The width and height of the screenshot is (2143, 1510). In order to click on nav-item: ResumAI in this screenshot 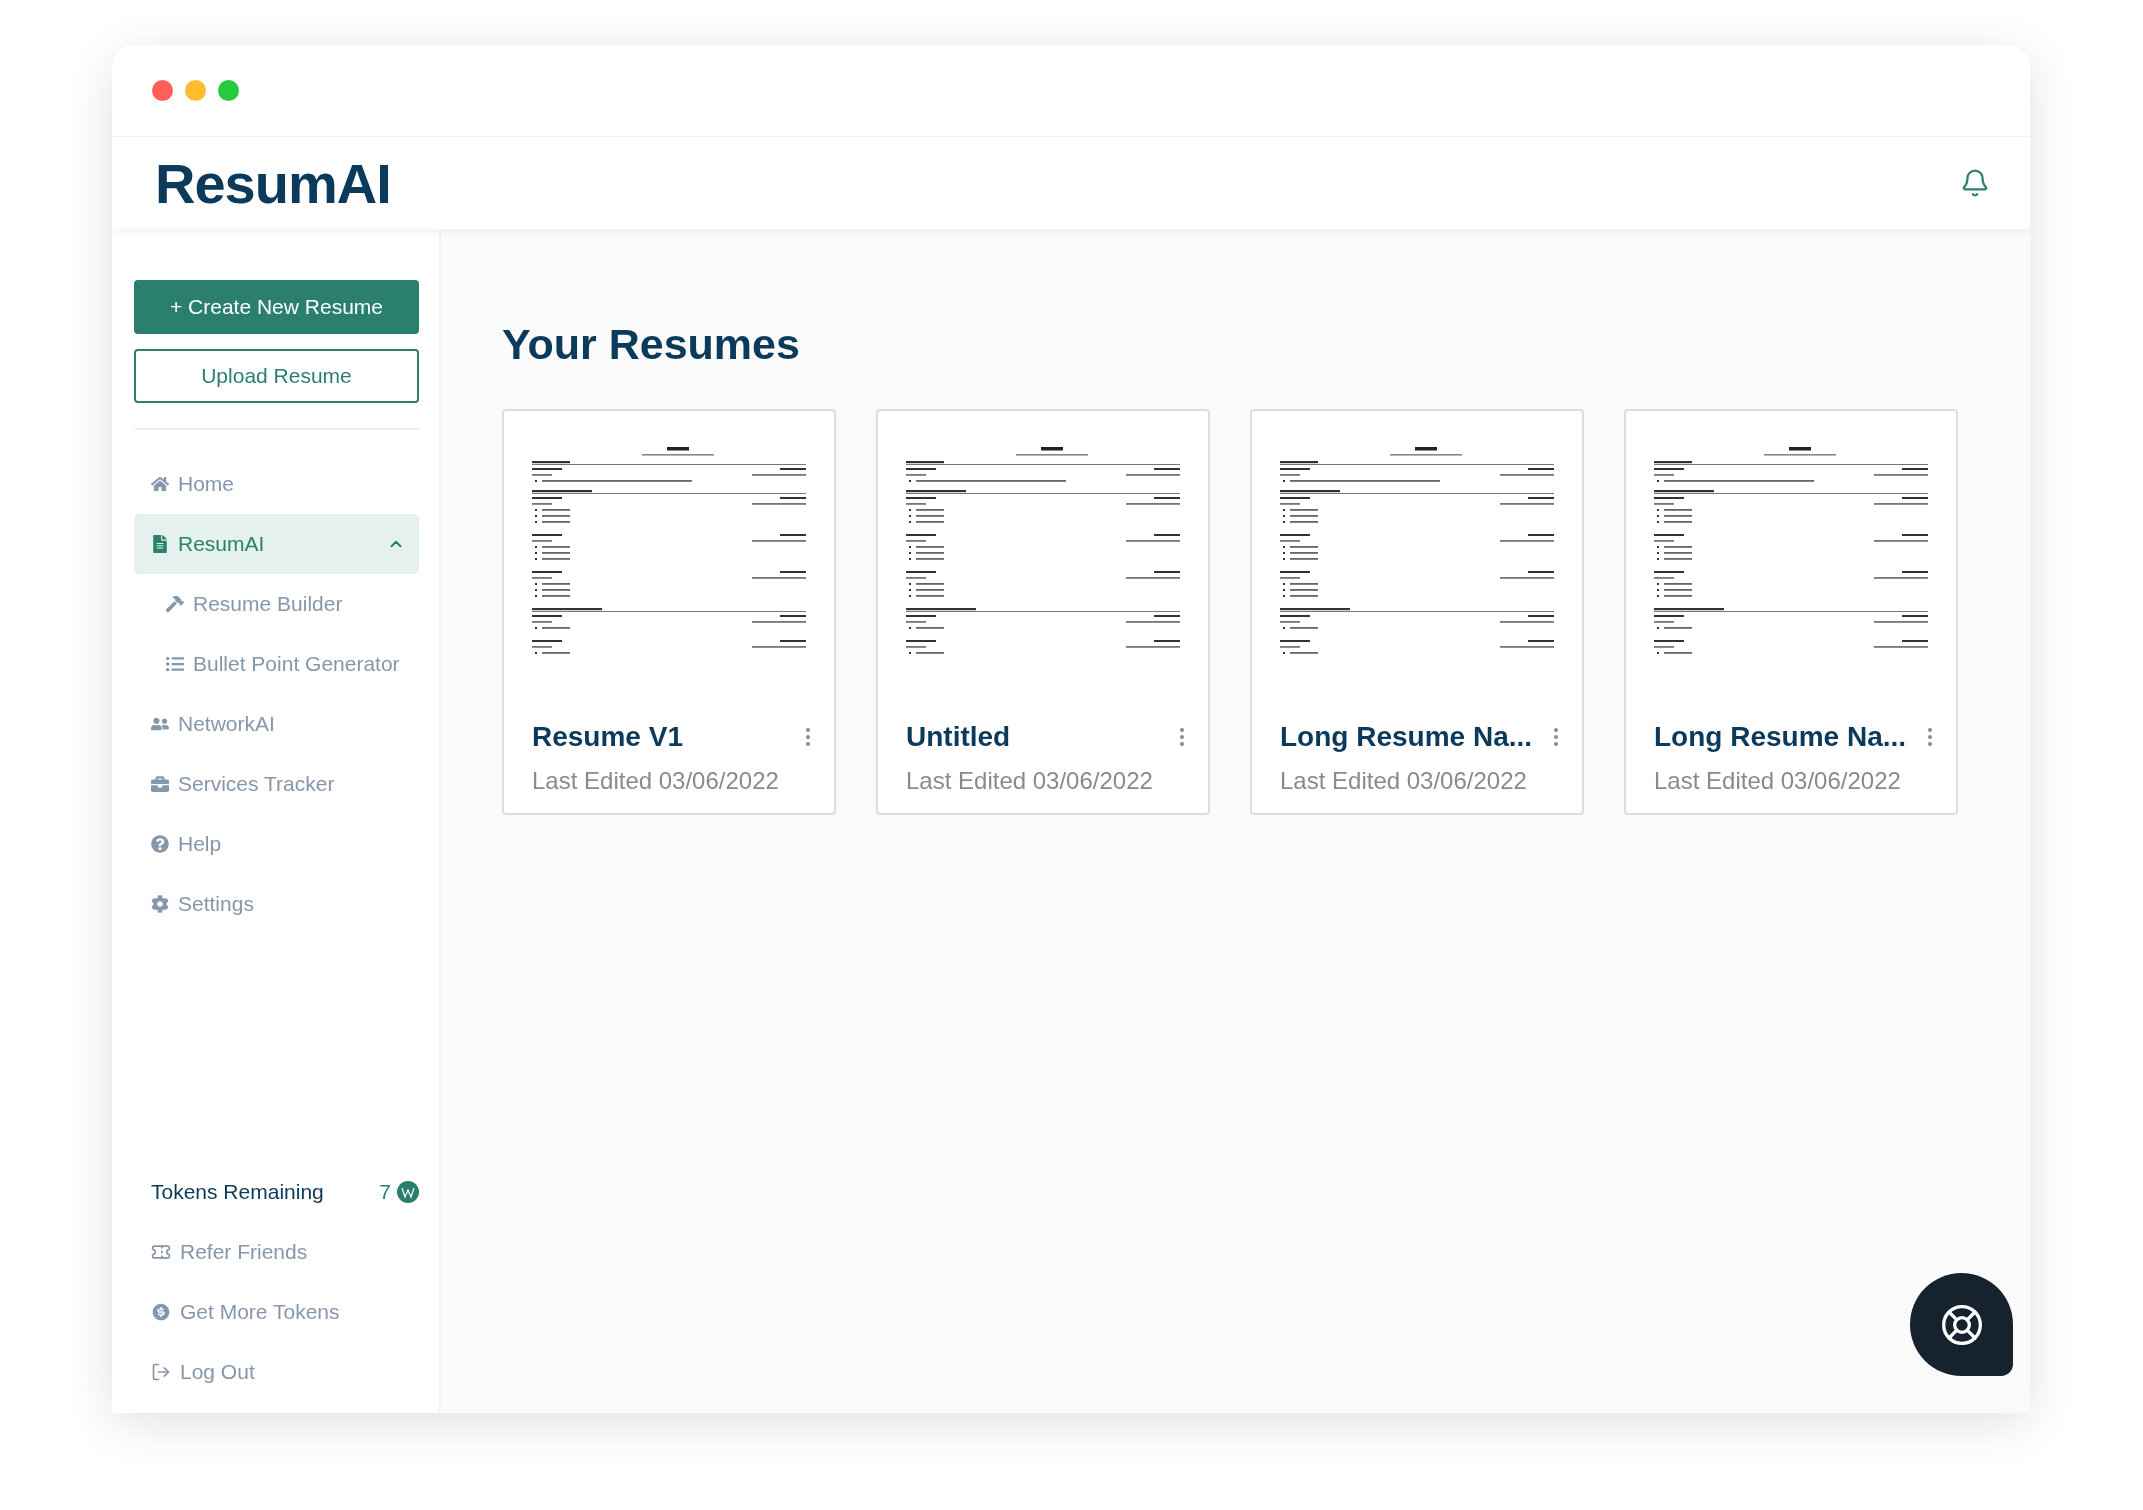, I will do `click(276, 544)`.